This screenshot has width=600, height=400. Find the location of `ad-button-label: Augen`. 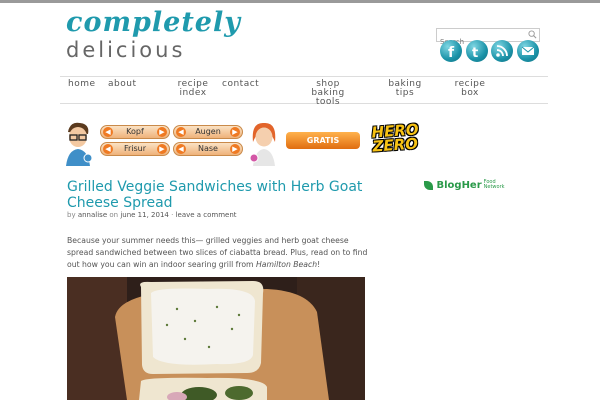

ad-button-label: Augen is located at coordinates (208, 131).